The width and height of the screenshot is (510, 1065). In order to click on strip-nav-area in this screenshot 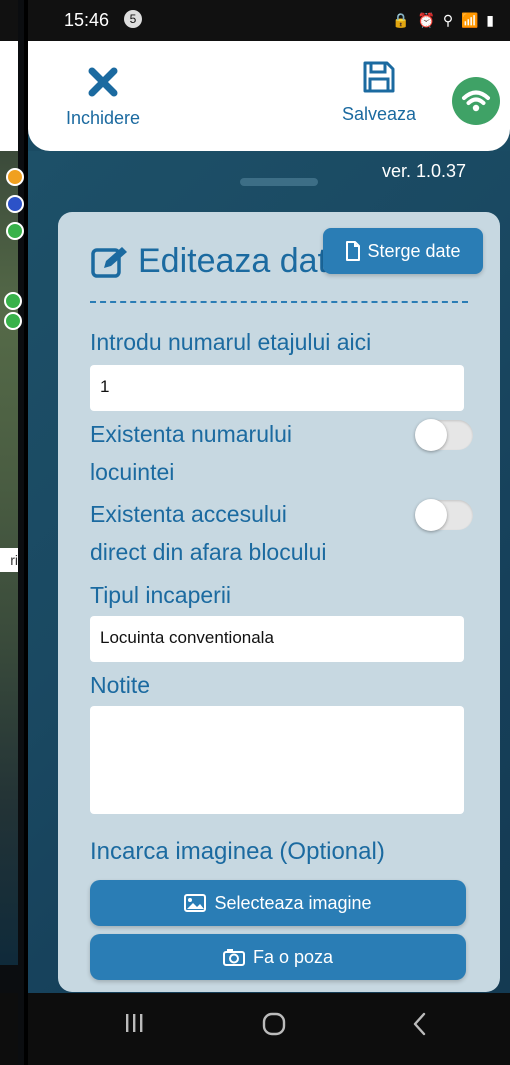, I will do `click(9, 1029)`.